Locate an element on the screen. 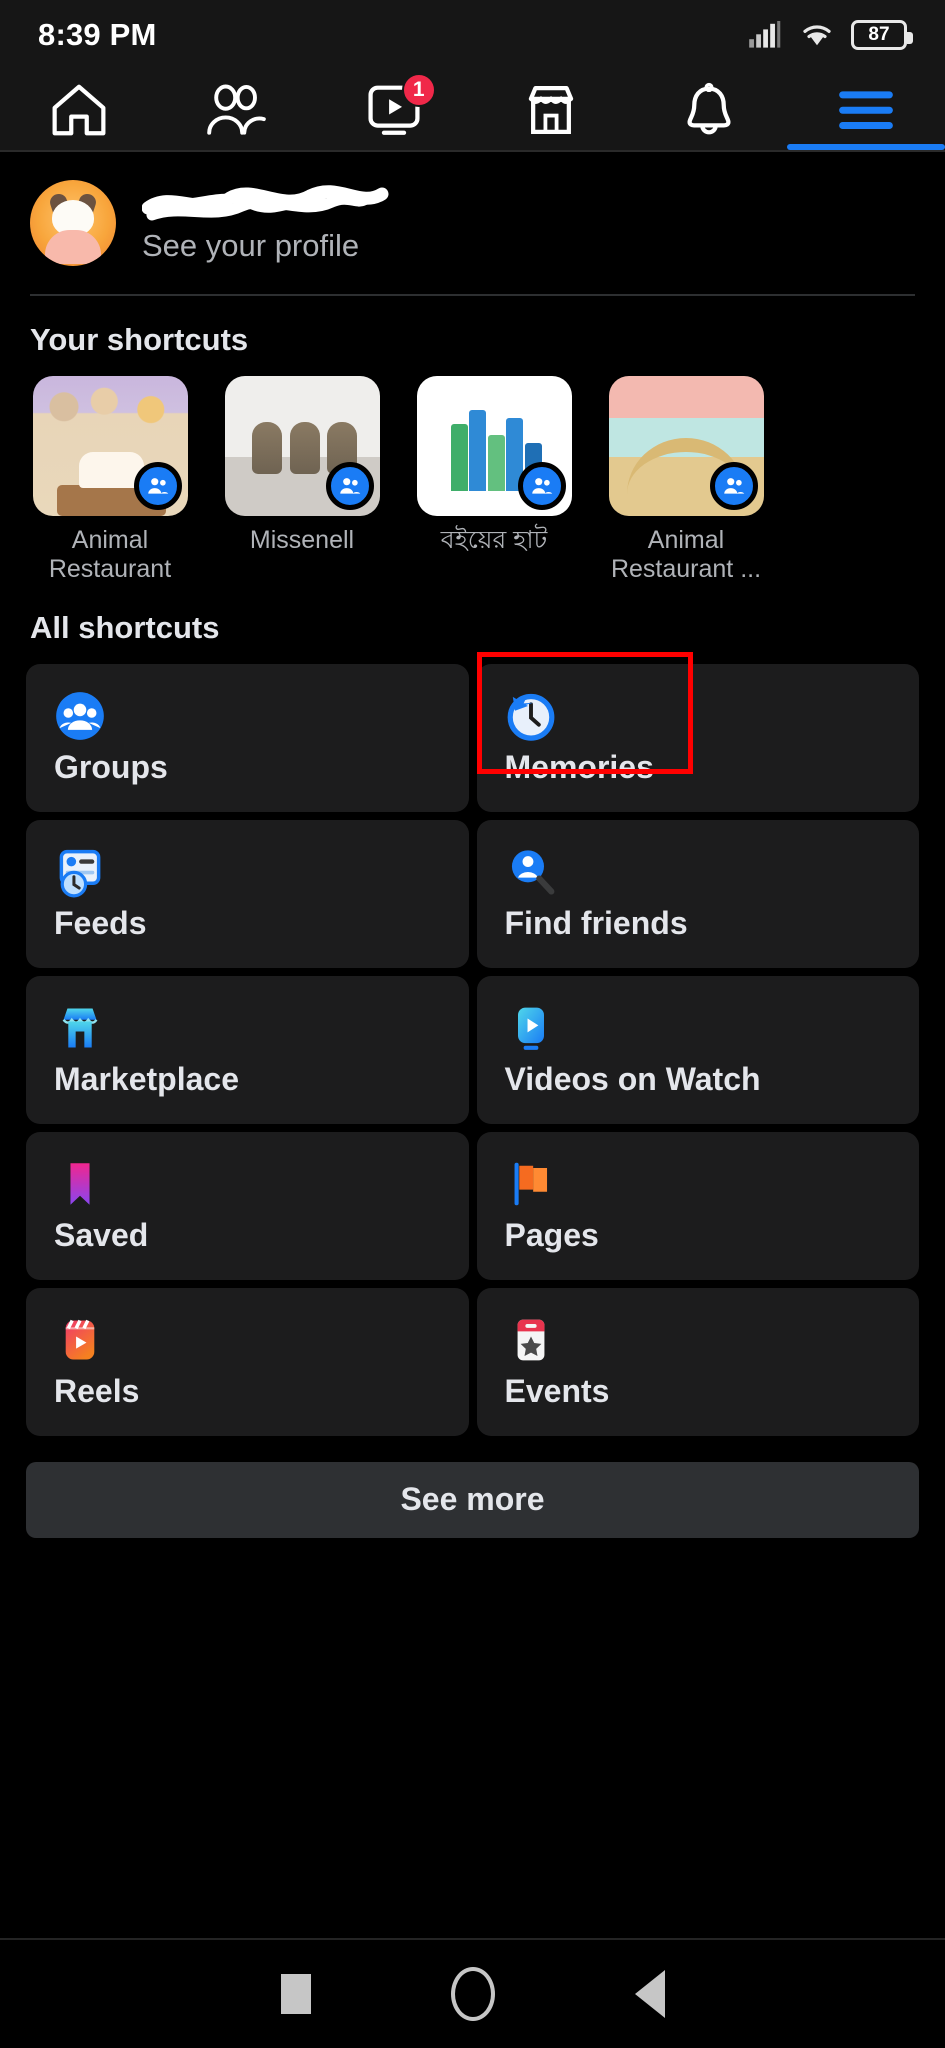 This screenshot has width=945, height=2048. back-triangle-icon is located at coordinates (649, 1994).